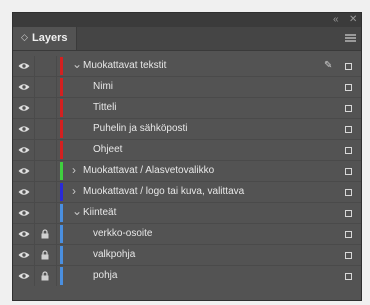 The image size is (370, 305). Describe the element at coordinates (350, 38) in the screenshot. I see `panel-menu-icon` at that location.